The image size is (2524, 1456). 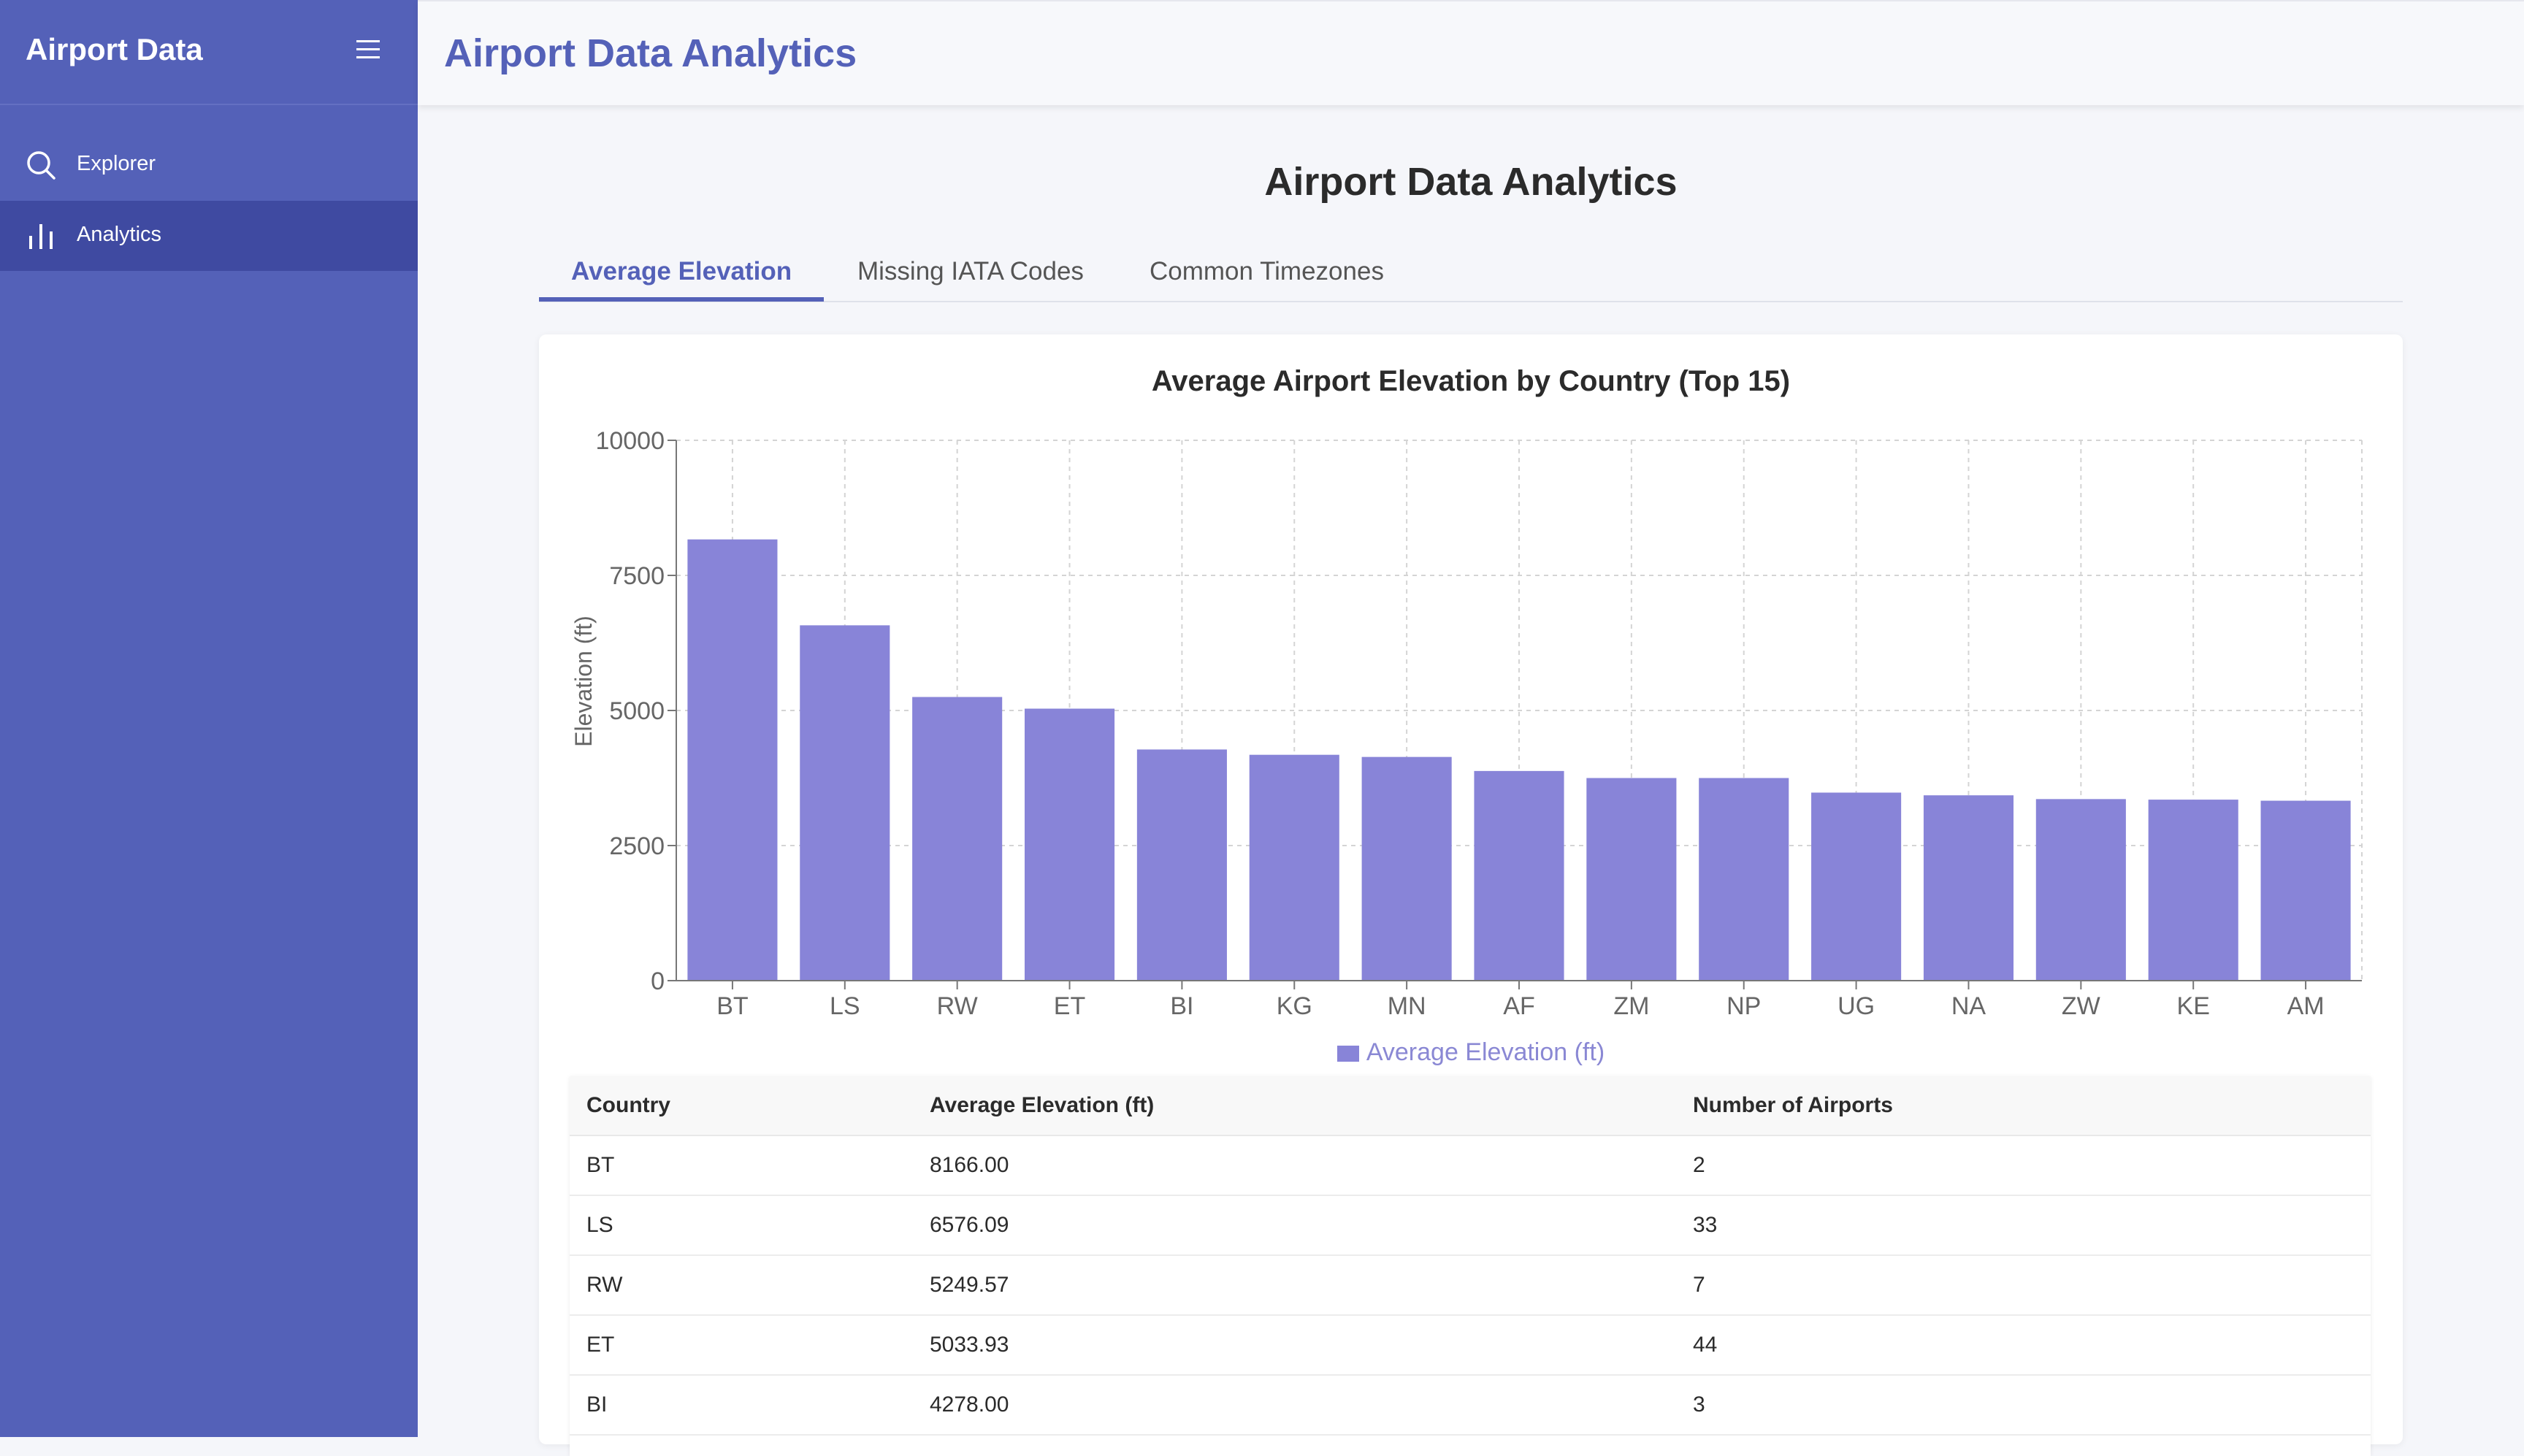 I want to click on table-row: RW 5249.57 7, so click(x=1470, y=1285).